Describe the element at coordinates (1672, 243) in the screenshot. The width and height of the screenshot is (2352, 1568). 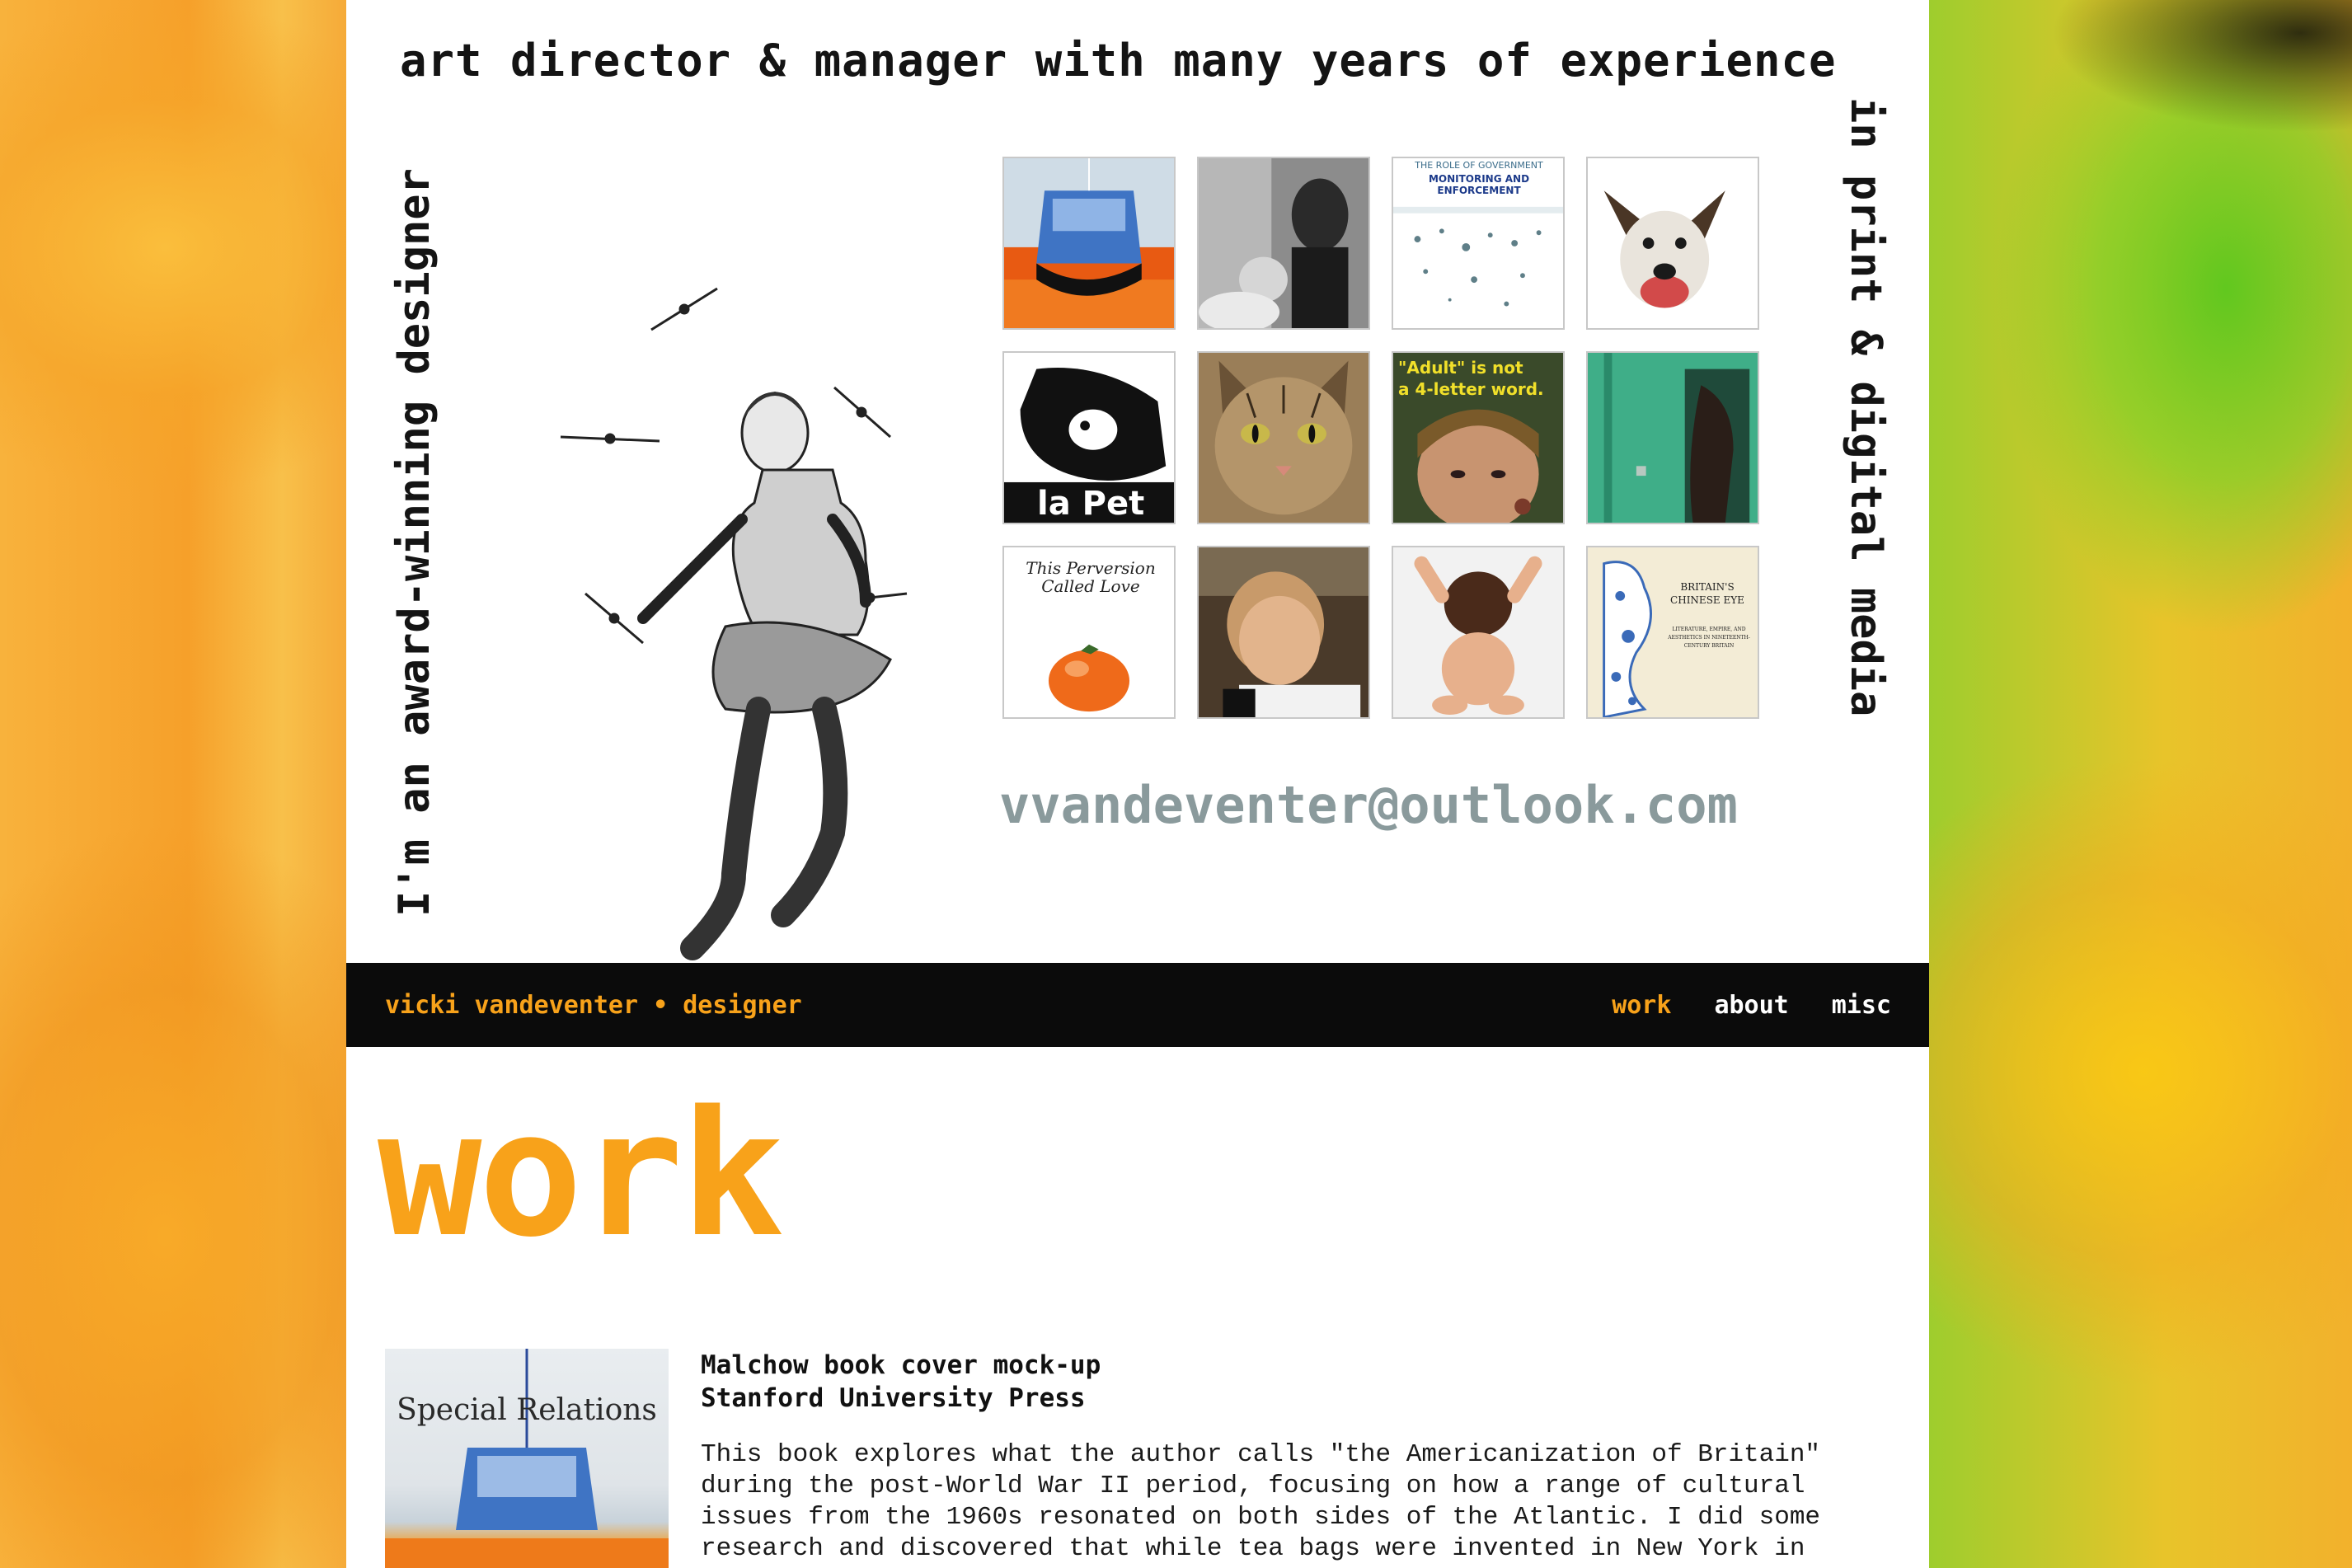
I see `thumbnail-dog` at that location.